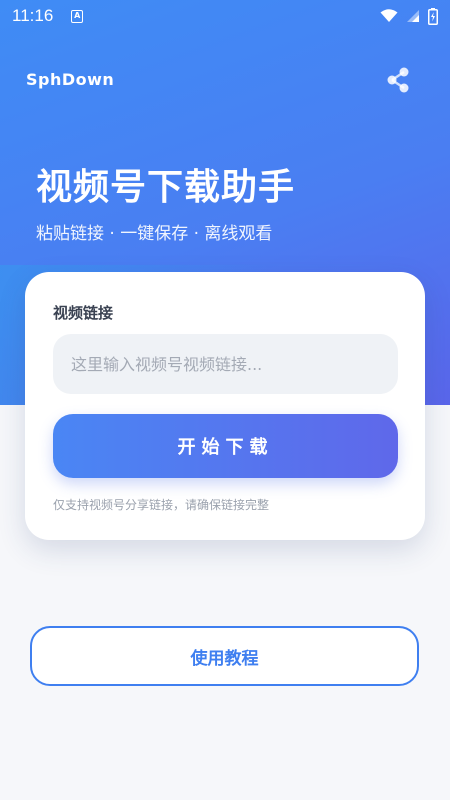 The width and height of the screenshot is (450, 800). I want to click on tutorial-button: 使用教程, so click(224, 656).